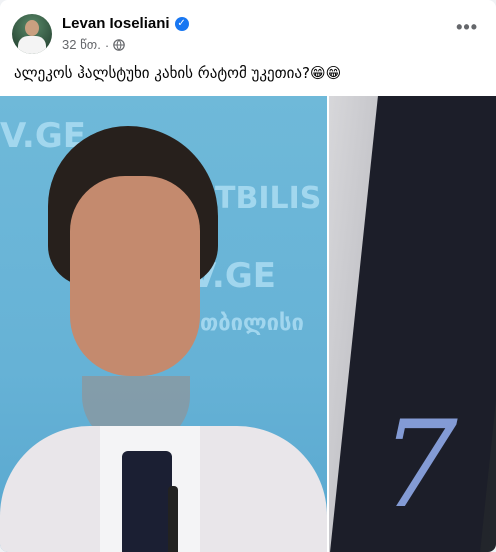 This screenshot has width=496, height=552. Describe the element at coordinates (135, 276) in the screenshot. I see `man-face` at that location.